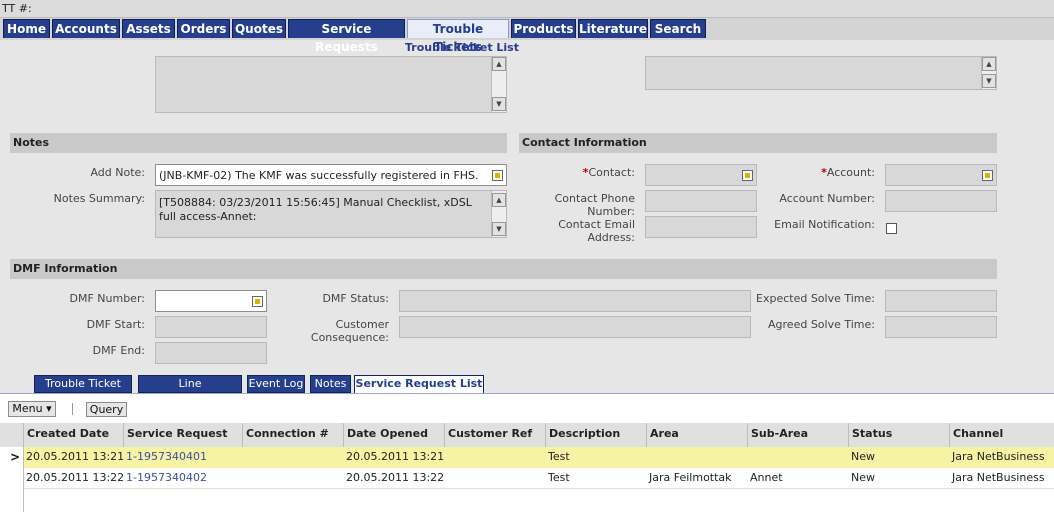  I want to click on customer-consequence-label: Customer Consequence:, so click(349, 331).